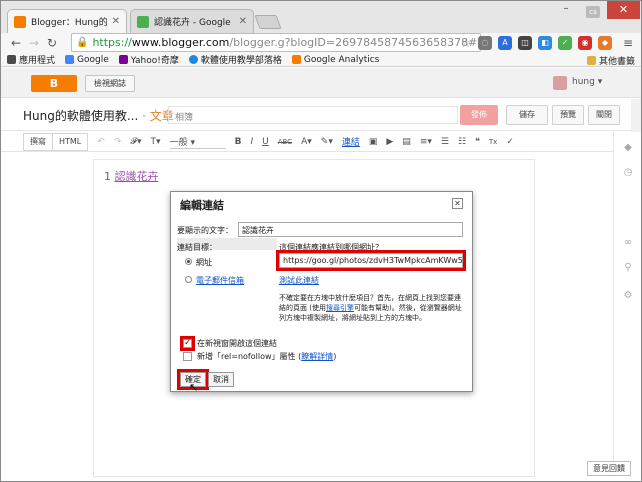 This screenshot has height=482, width=642. I want to click on label-icon: ◆, so click(628, 148).